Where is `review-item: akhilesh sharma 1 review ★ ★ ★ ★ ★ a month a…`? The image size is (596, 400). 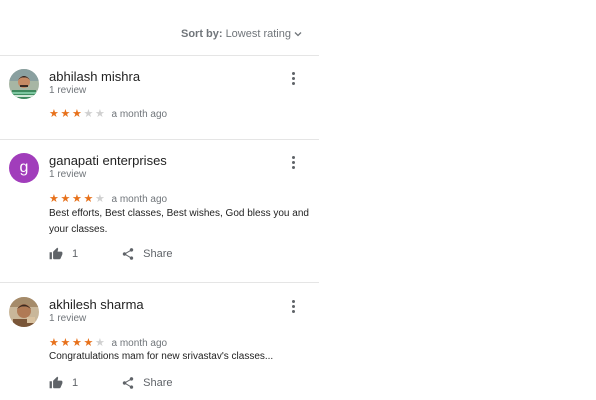 review-item: akhilesh sharma 1 review ★ ★ ★ ★ ★ a month a… is located at coordinates (159, 347).